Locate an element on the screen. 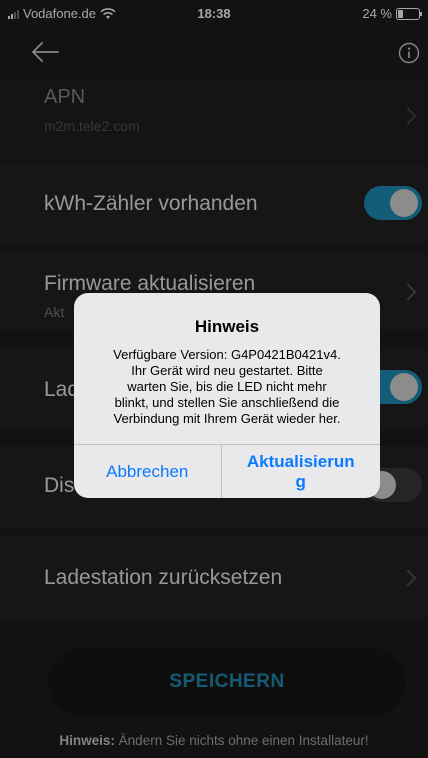  cancel-button: Abbrechen is located at coordinates (147, 471).